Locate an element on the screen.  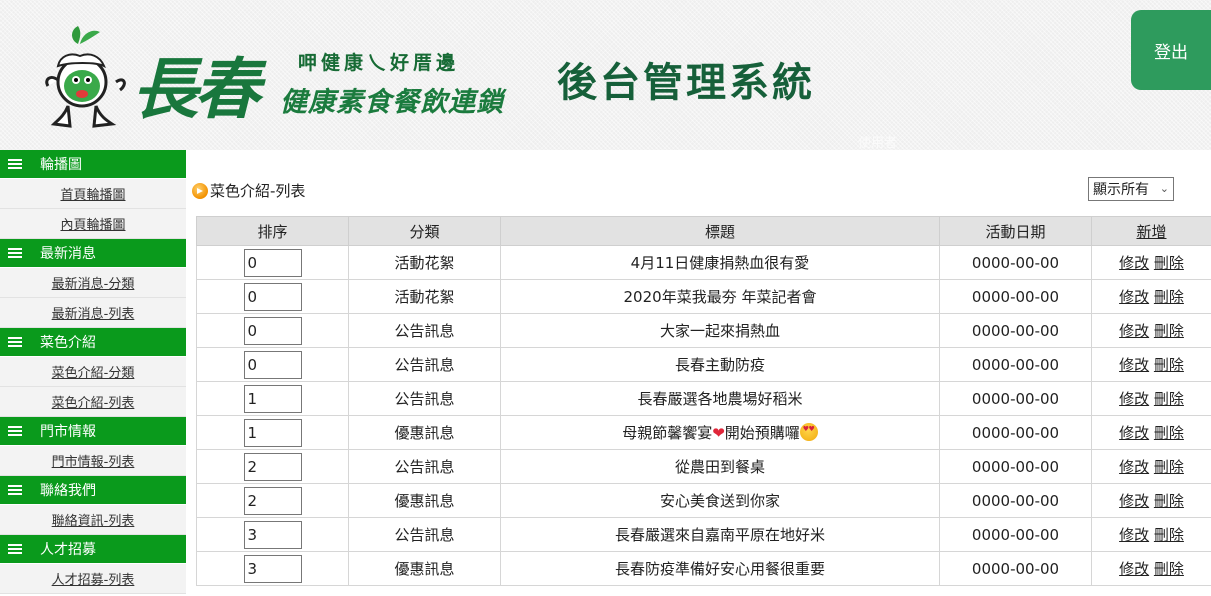
sidebar-group-carousel: 輪播圖 is located at coordinates (93, 164).